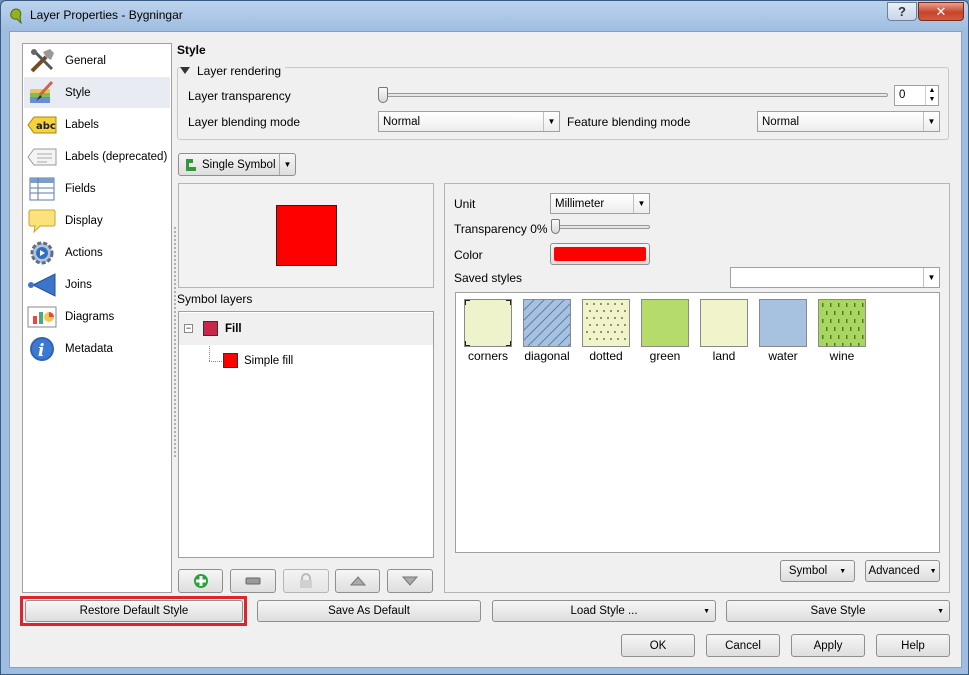  I want to click on move-down-button, so click(410, 581).